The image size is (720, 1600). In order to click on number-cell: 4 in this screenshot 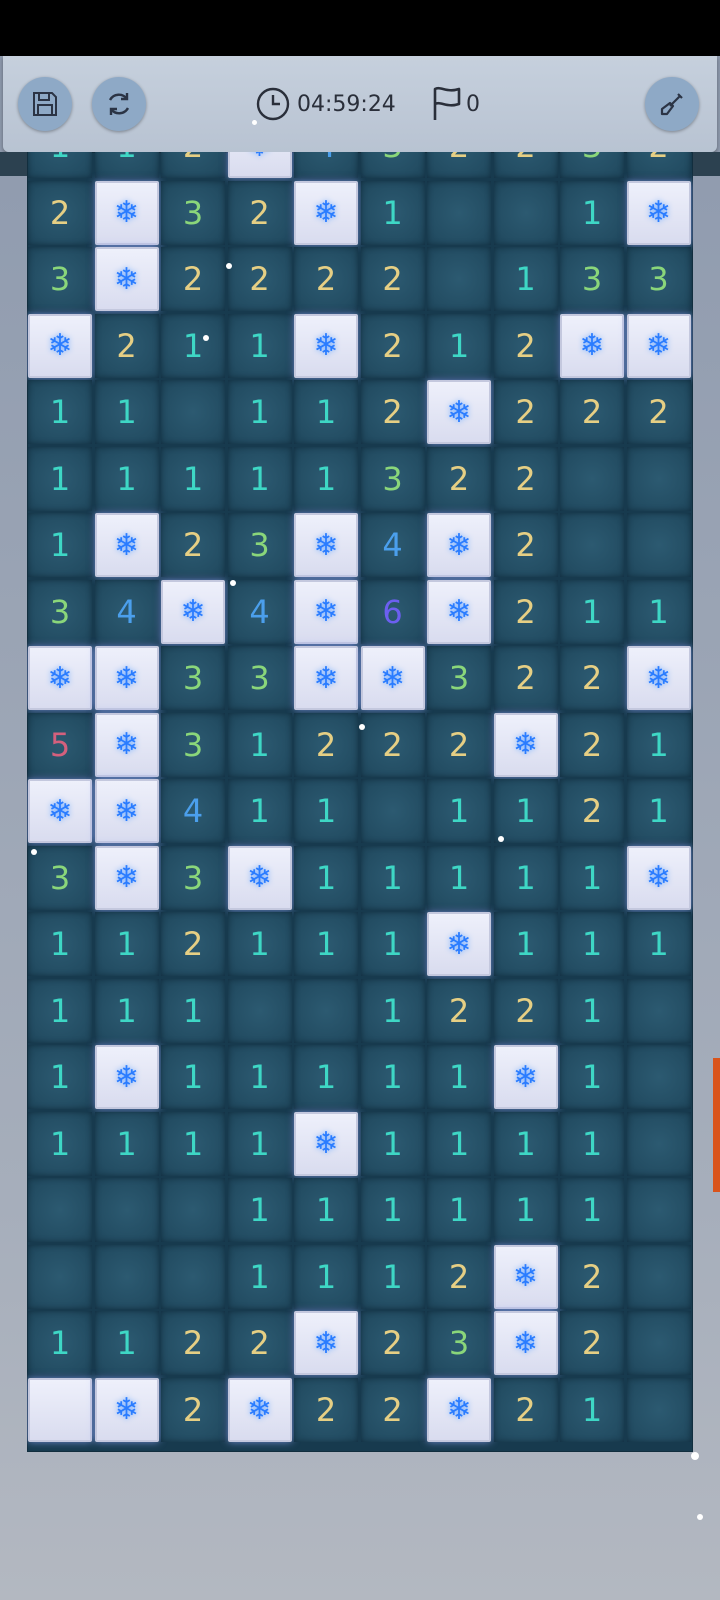, I will do `click(193, 811)`.